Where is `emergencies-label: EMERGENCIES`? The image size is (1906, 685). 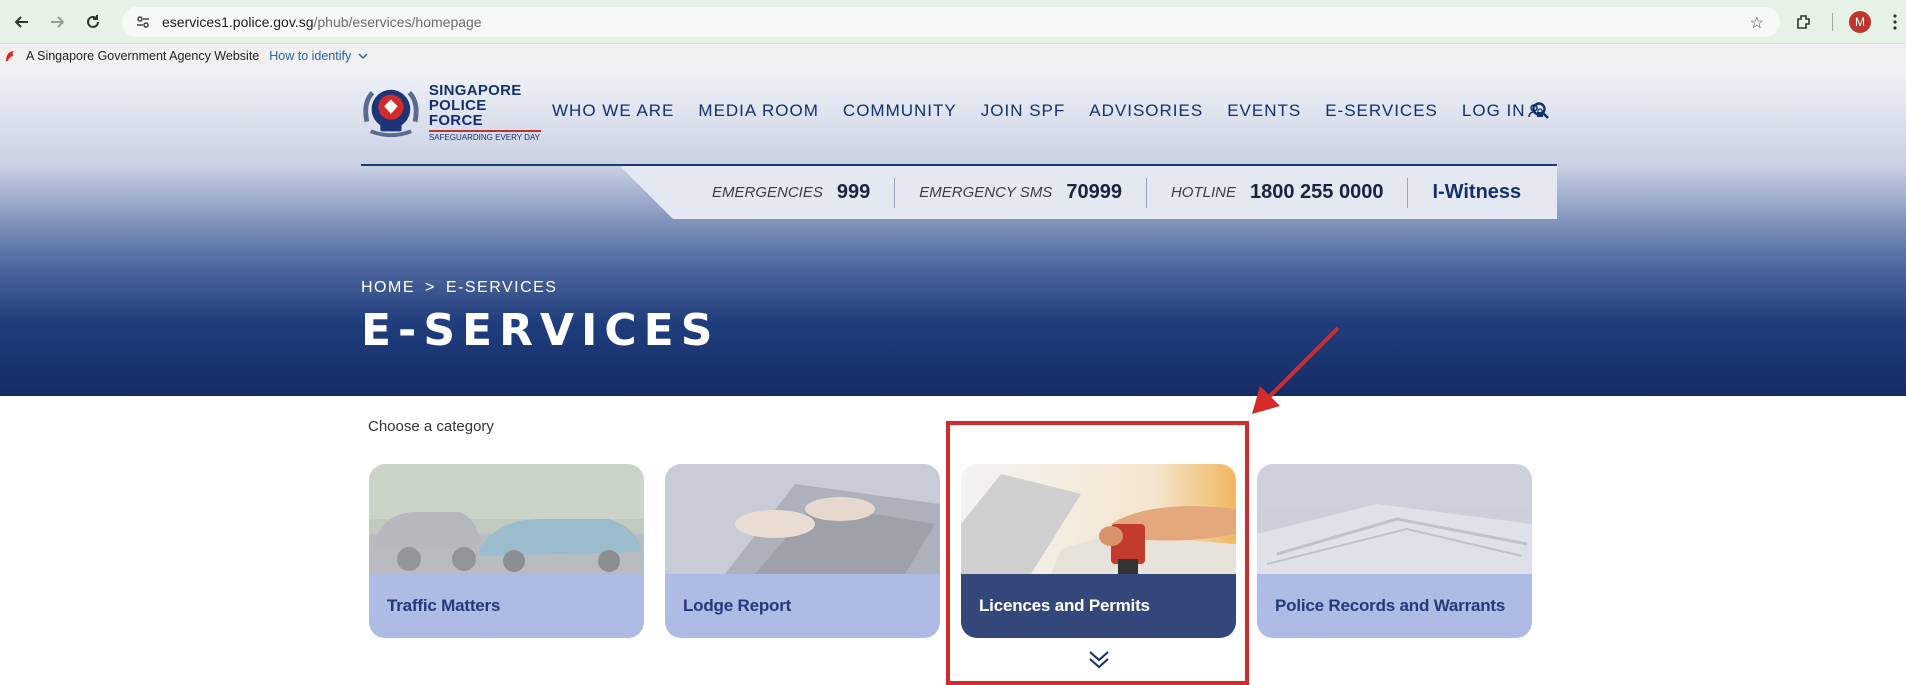
emergencies-label: EMERGENCIES is located at coordinates (767, 192).